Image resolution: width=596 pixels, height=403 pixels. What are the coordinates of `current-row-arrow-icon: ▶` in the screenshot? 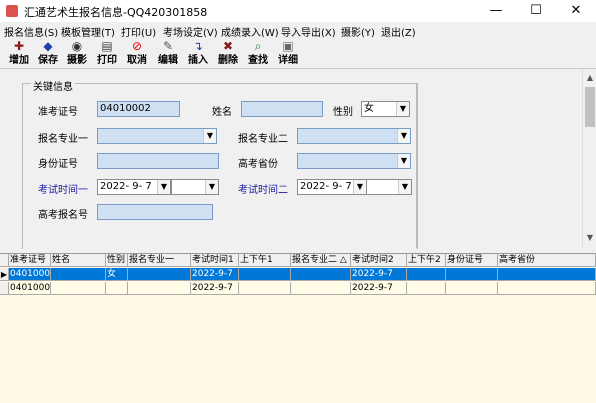 It's located at (4, 274).